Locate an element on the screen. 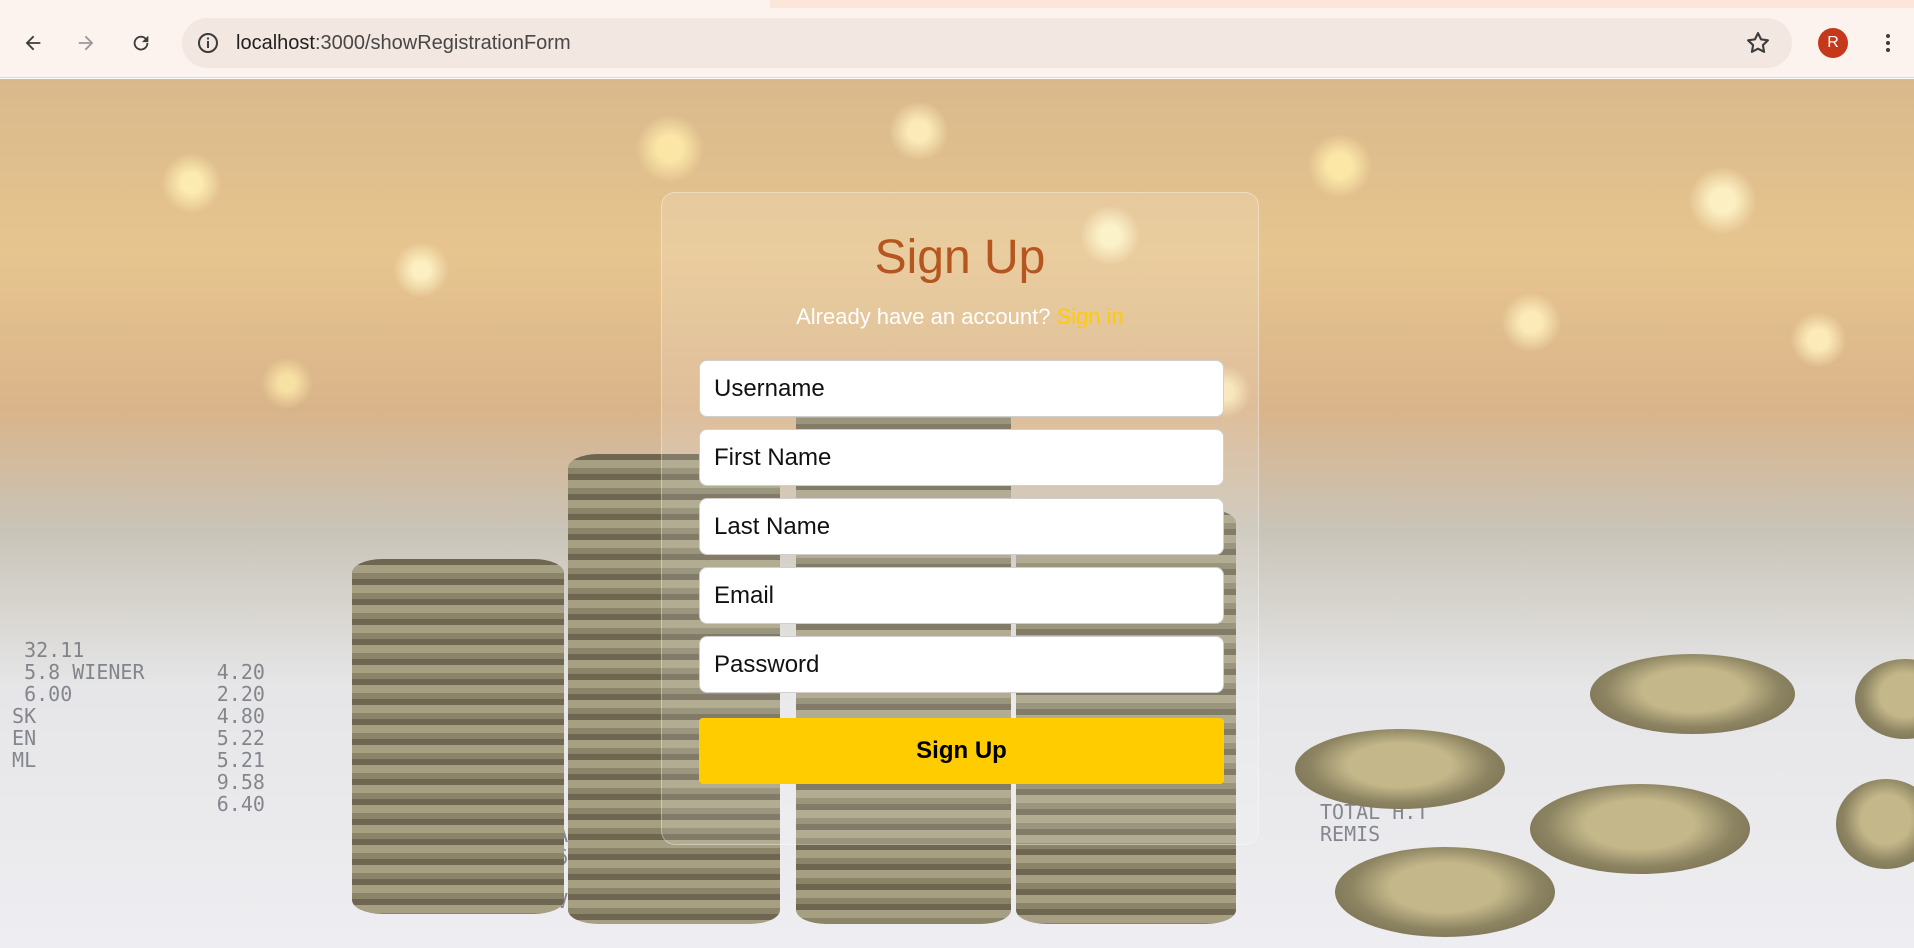 The width and height of the screenshot is (1914, 948). tab-strip is located at coordinates (957, 4).